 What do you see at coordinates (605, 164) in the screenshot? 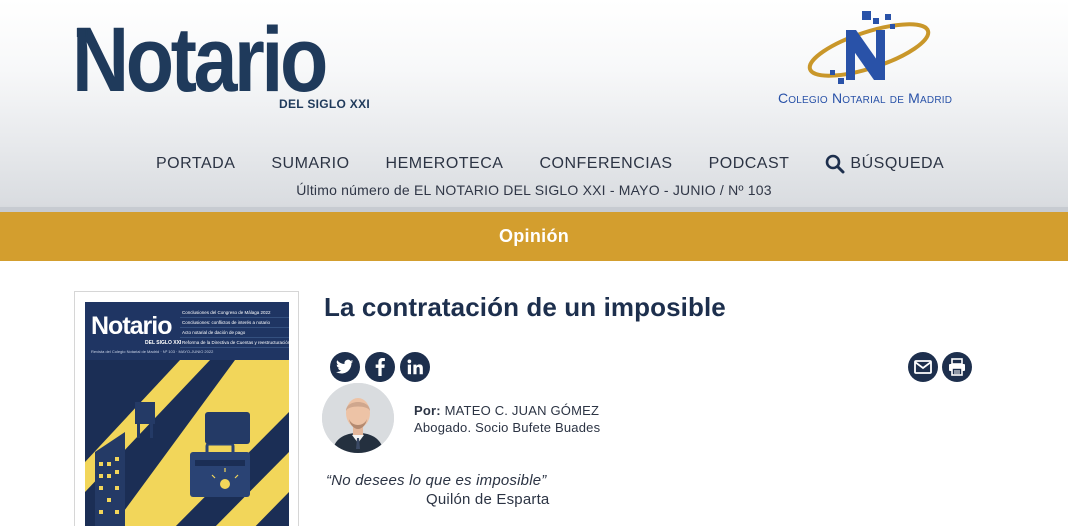
I see `nav-conferencias: CONFERENCIAS` at bounding box center [605, 164].